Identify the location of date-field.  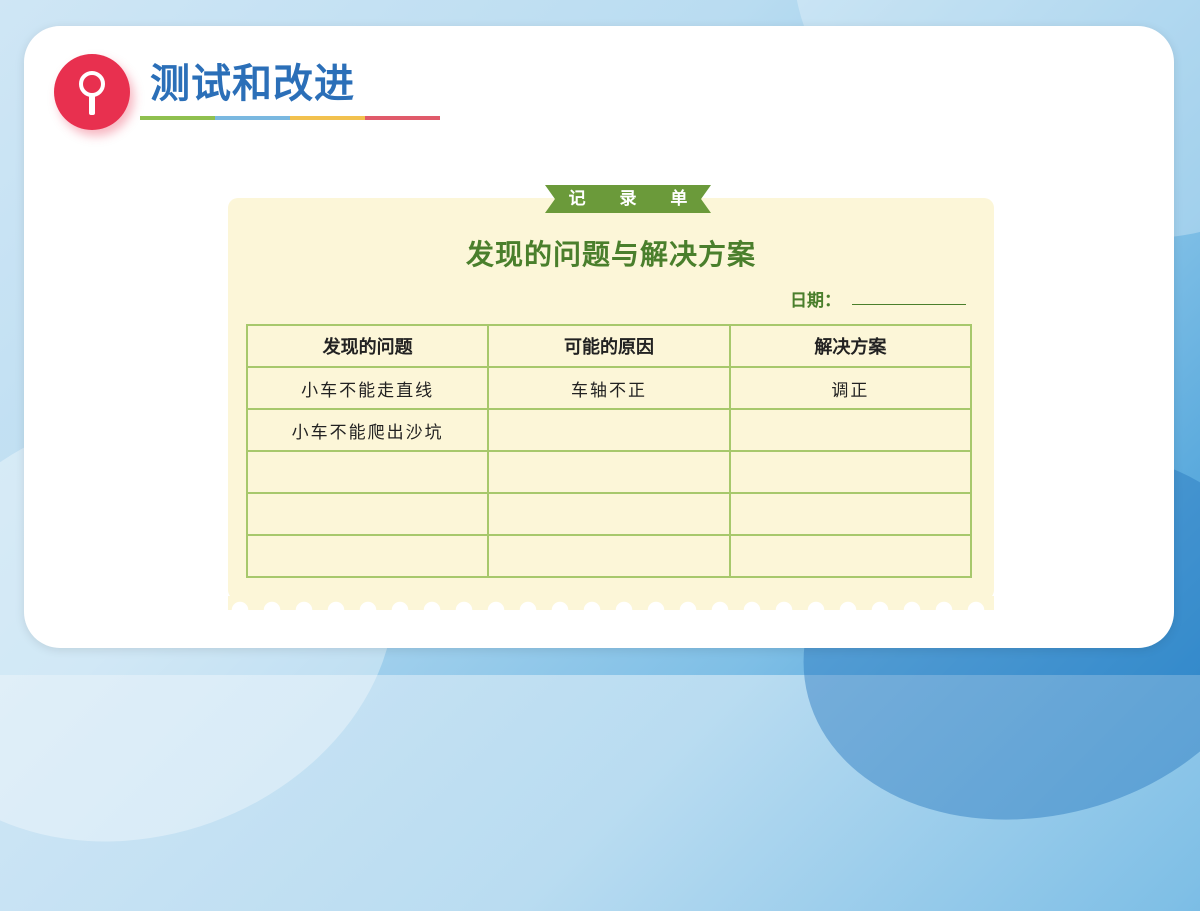
(909, 304).